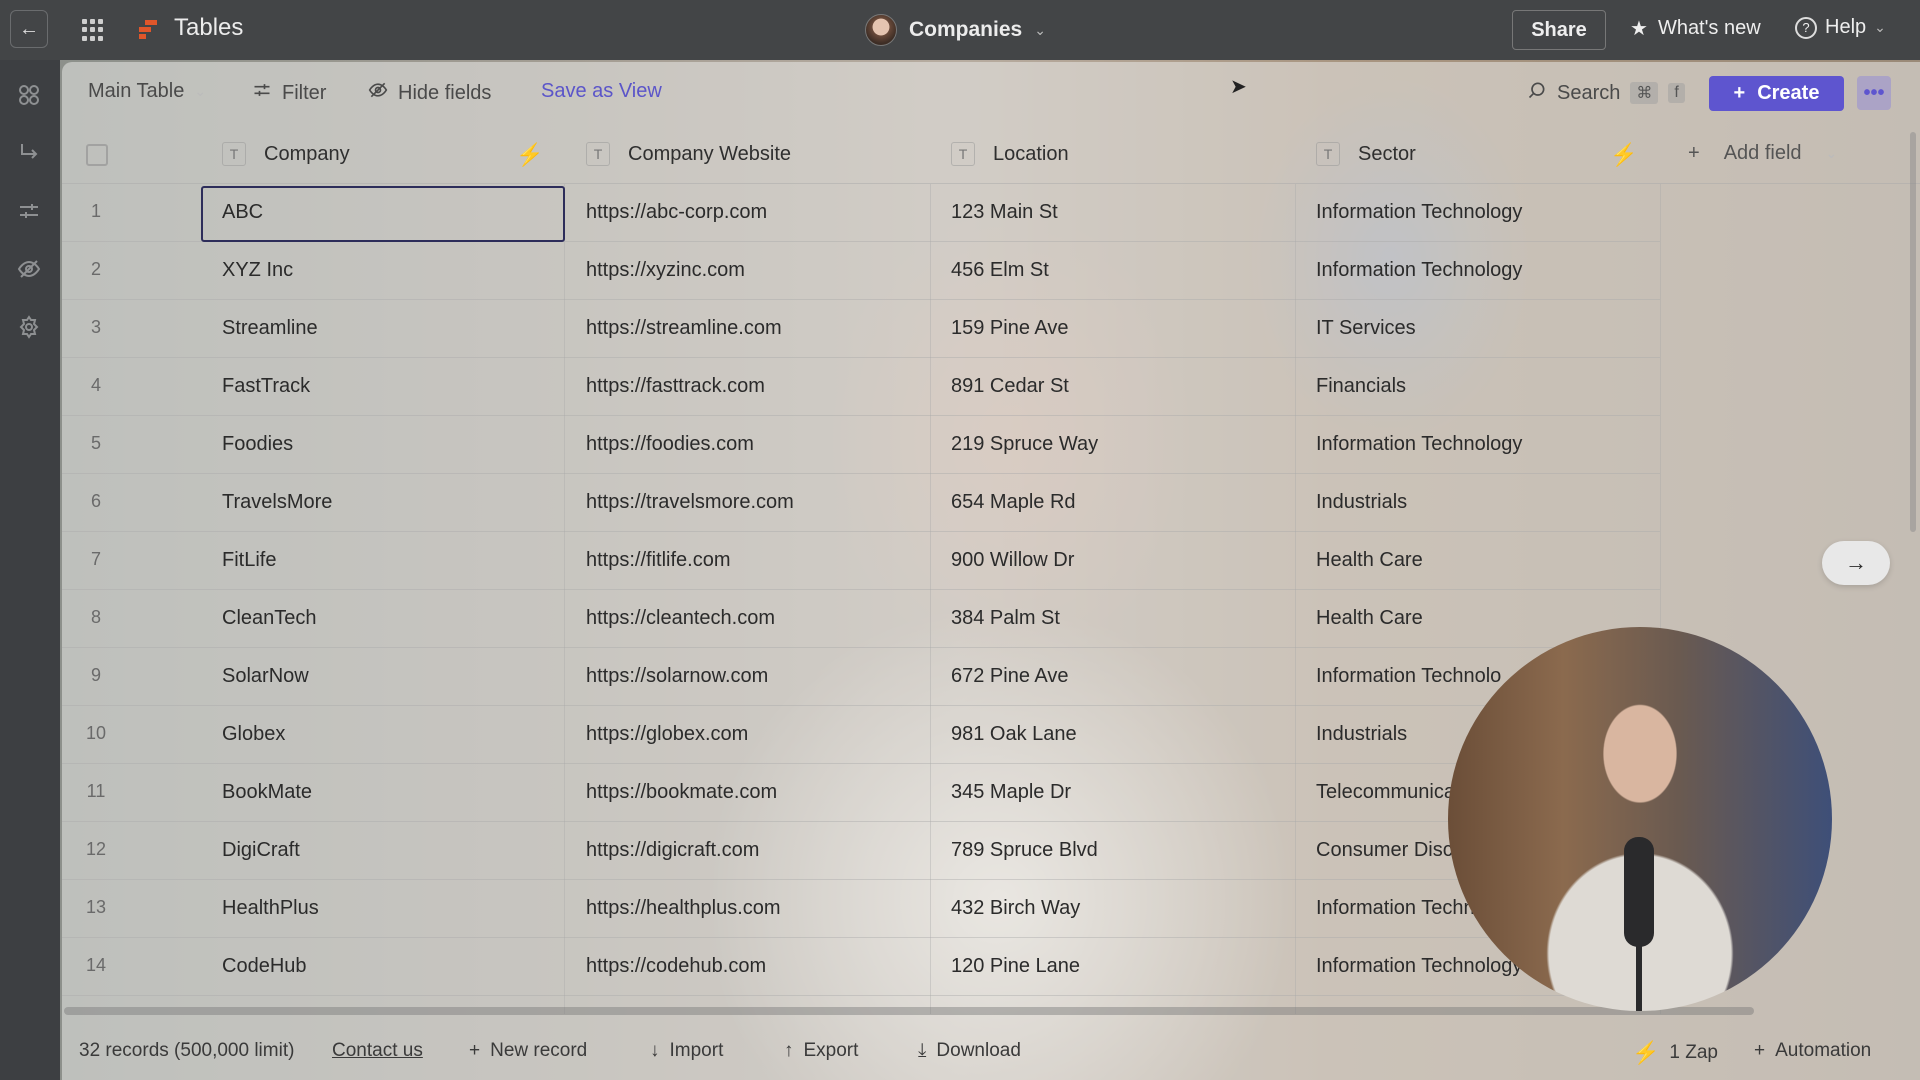 Image resolution: width=1920 pixels, height=1080 pixels. Describe the element at coordinates (257, 270) in the screenshot. I see `cell-company: XYZ Inc` at that location.